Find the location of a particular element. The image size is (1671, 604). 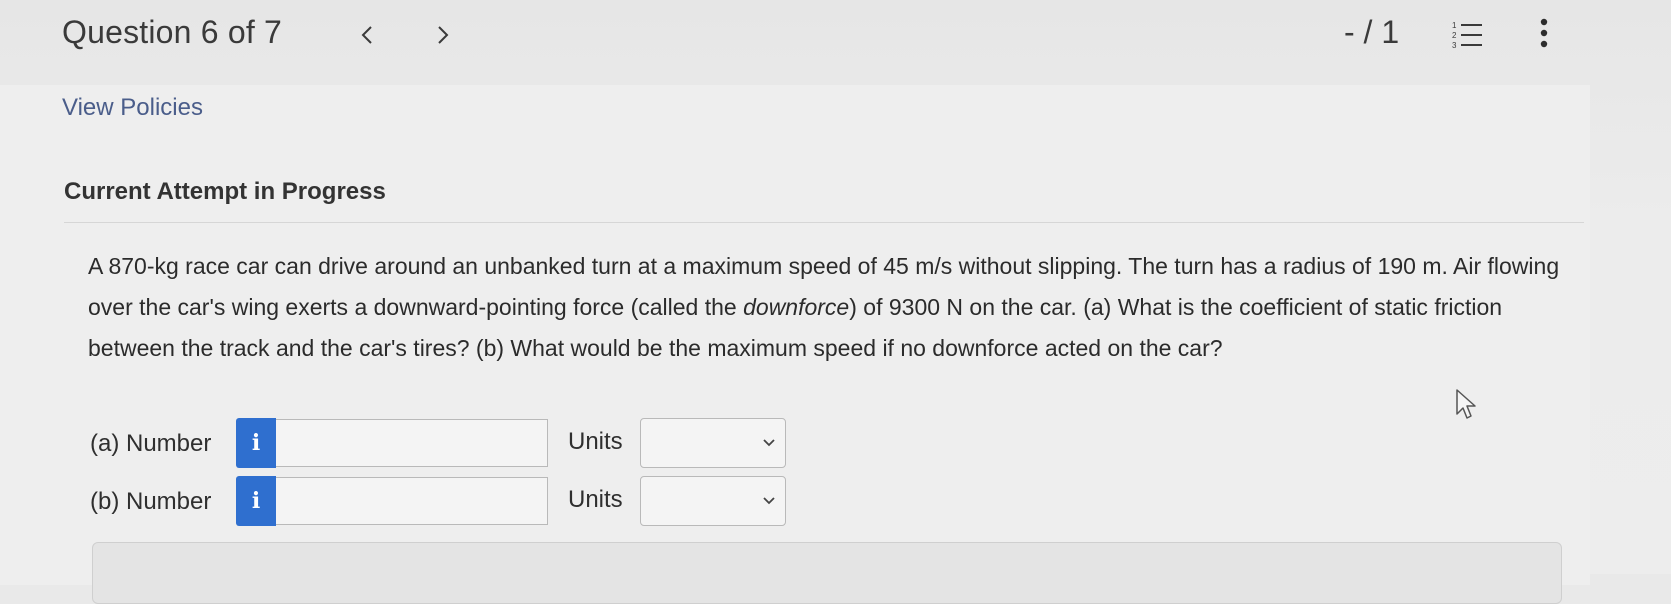

answer-b-label: (b) Number is located at coordinates (151, 501).